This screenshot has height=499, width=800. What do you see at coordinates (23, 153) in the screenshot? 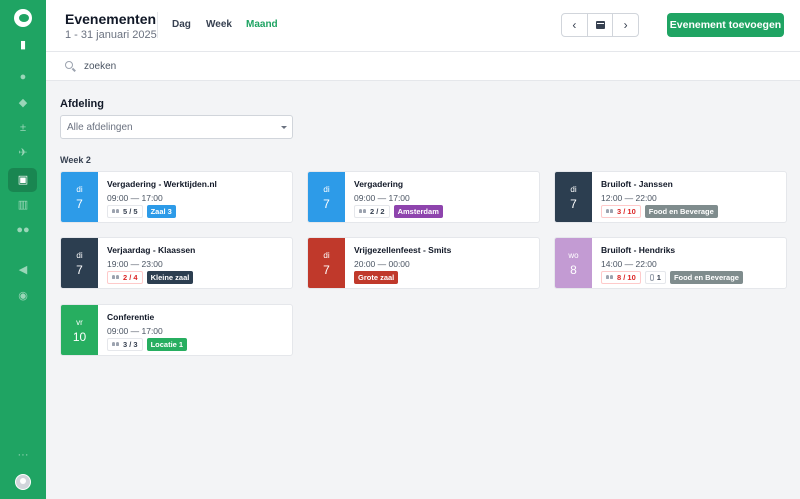
I see `plane-icon: ✈` at bounding box center [23, 153].